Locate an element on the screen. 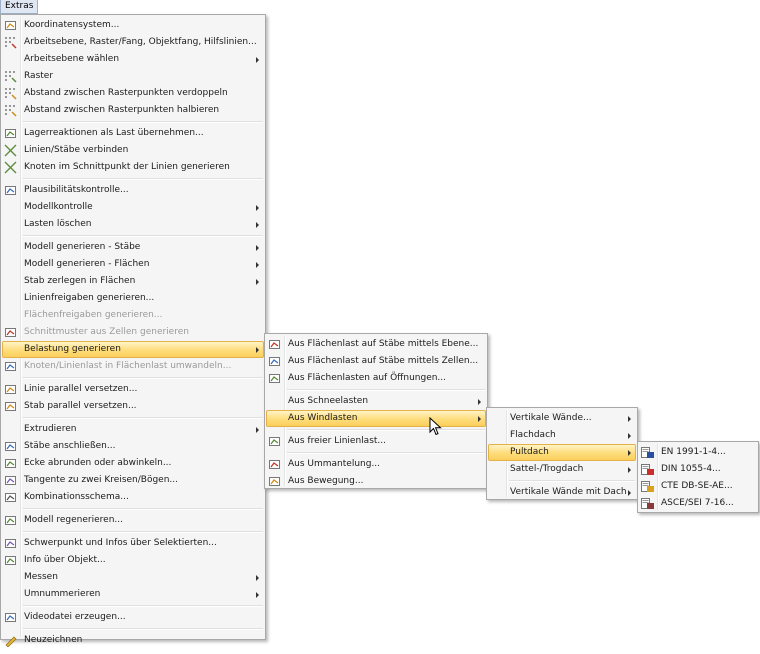 This screenshot has height=654, width=760. menu-item-label: Aus Schneelasten is located at coordinates (328, 401).